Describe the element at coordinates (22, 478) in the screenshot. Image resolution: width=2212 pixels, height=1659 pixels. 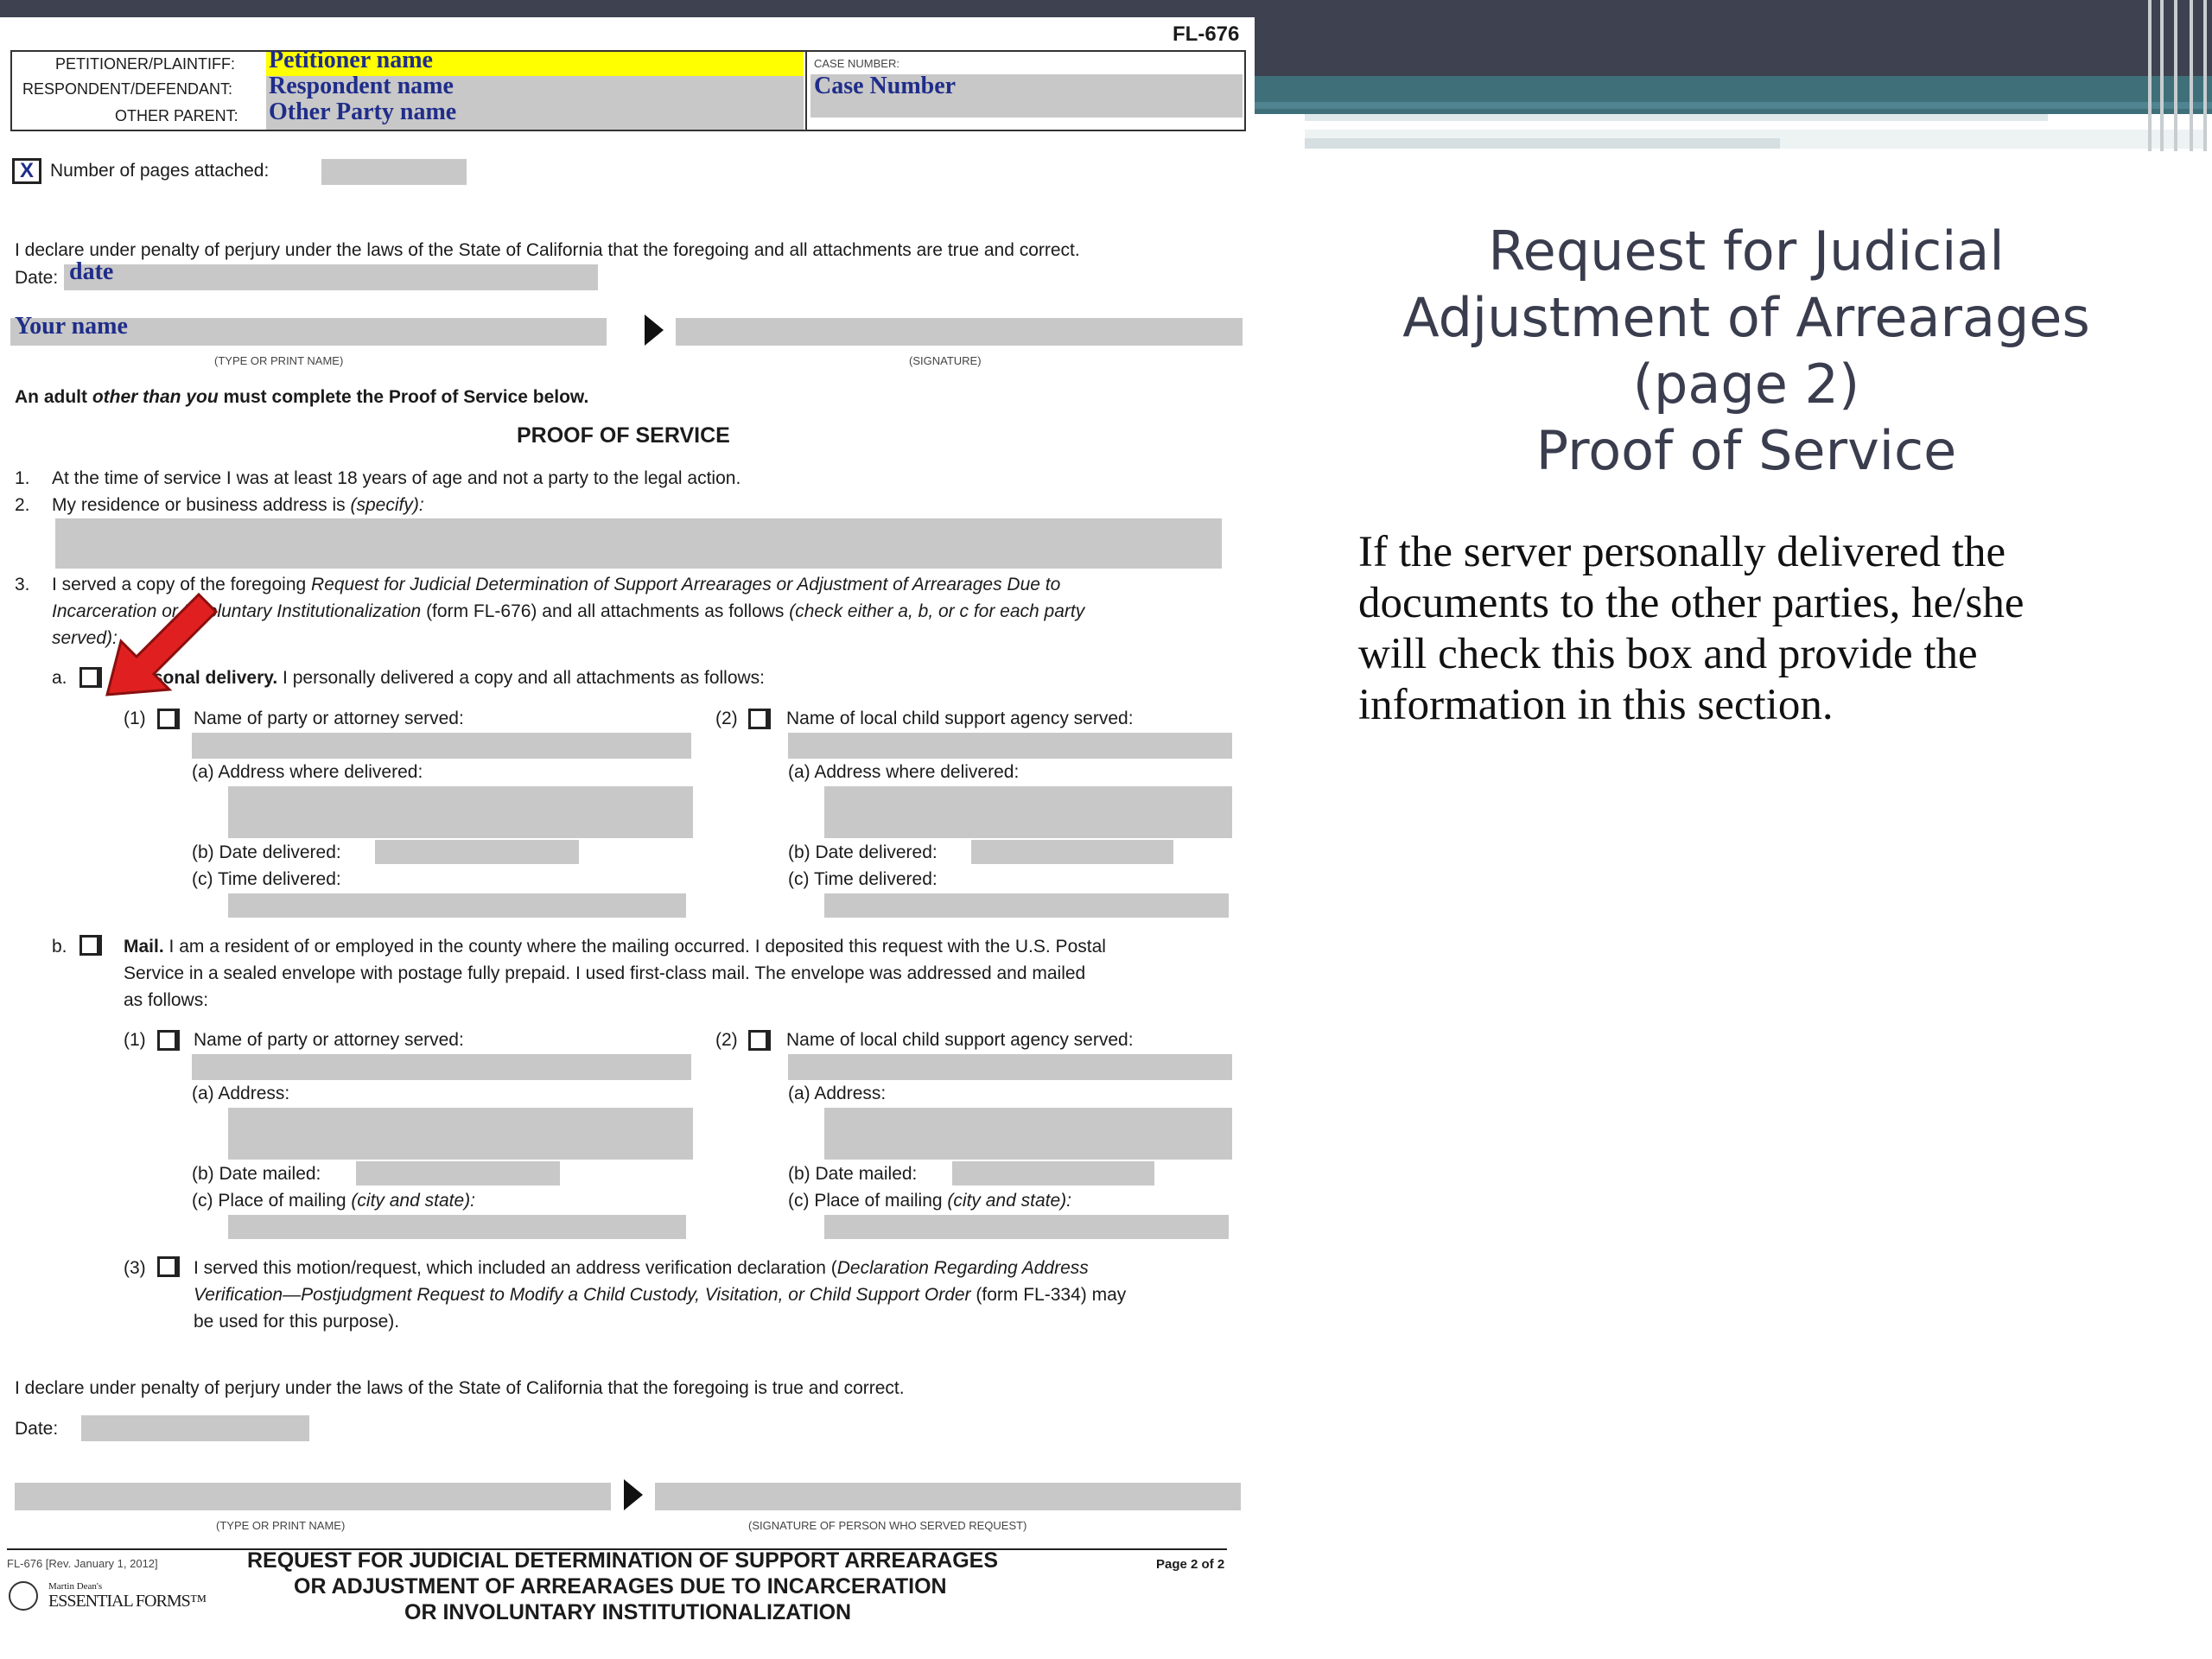
I see `item-1-number: 1.` at that location.